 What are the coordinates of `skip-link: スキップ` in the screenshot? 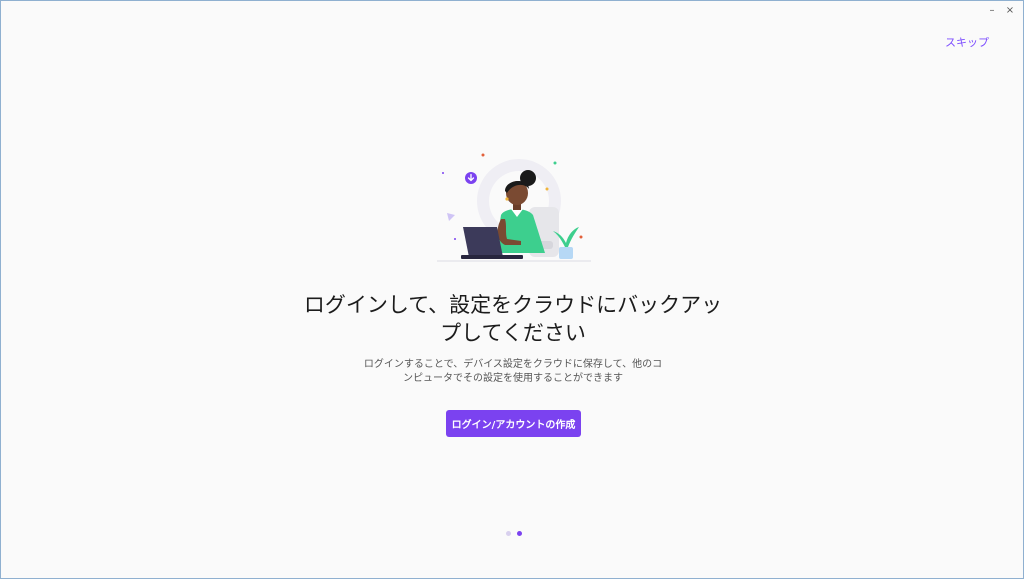 It's located at (967, 42).